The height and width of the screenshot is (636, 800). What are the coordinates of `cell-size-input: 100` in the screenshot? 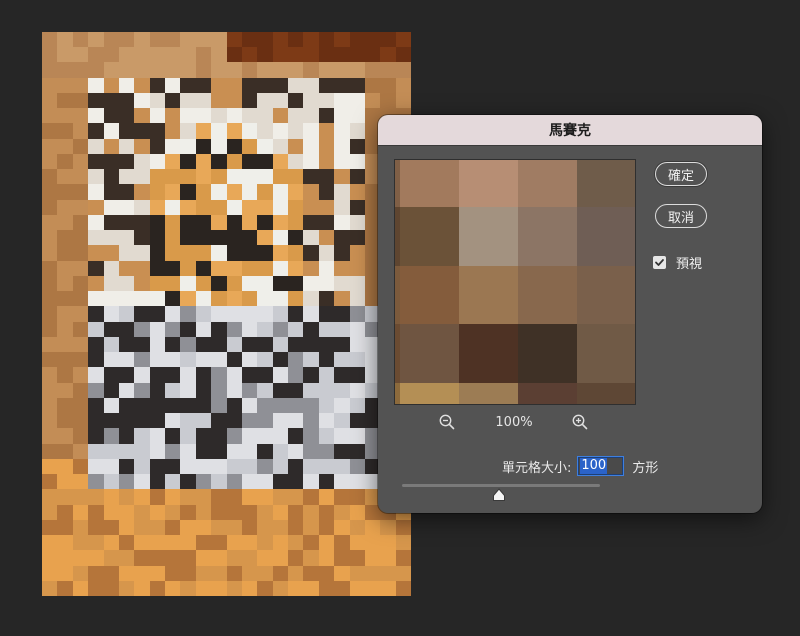 It's located at (601, 466).